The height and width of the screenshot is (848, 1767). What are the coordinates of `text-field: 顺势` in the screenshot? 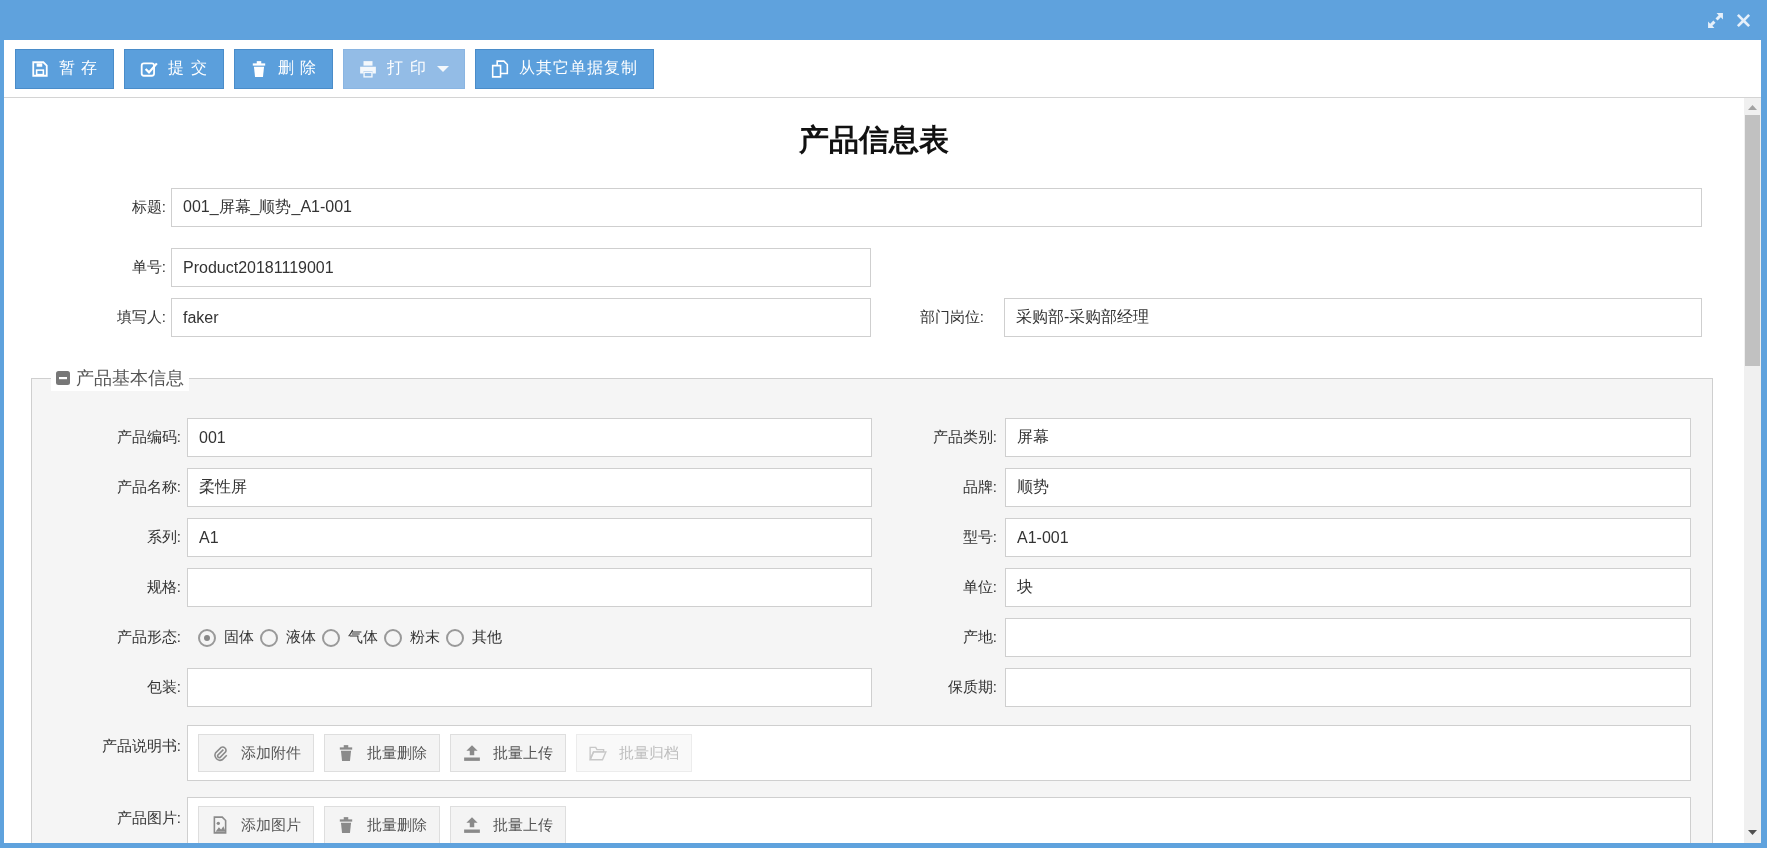 It's located at (1348, 487).